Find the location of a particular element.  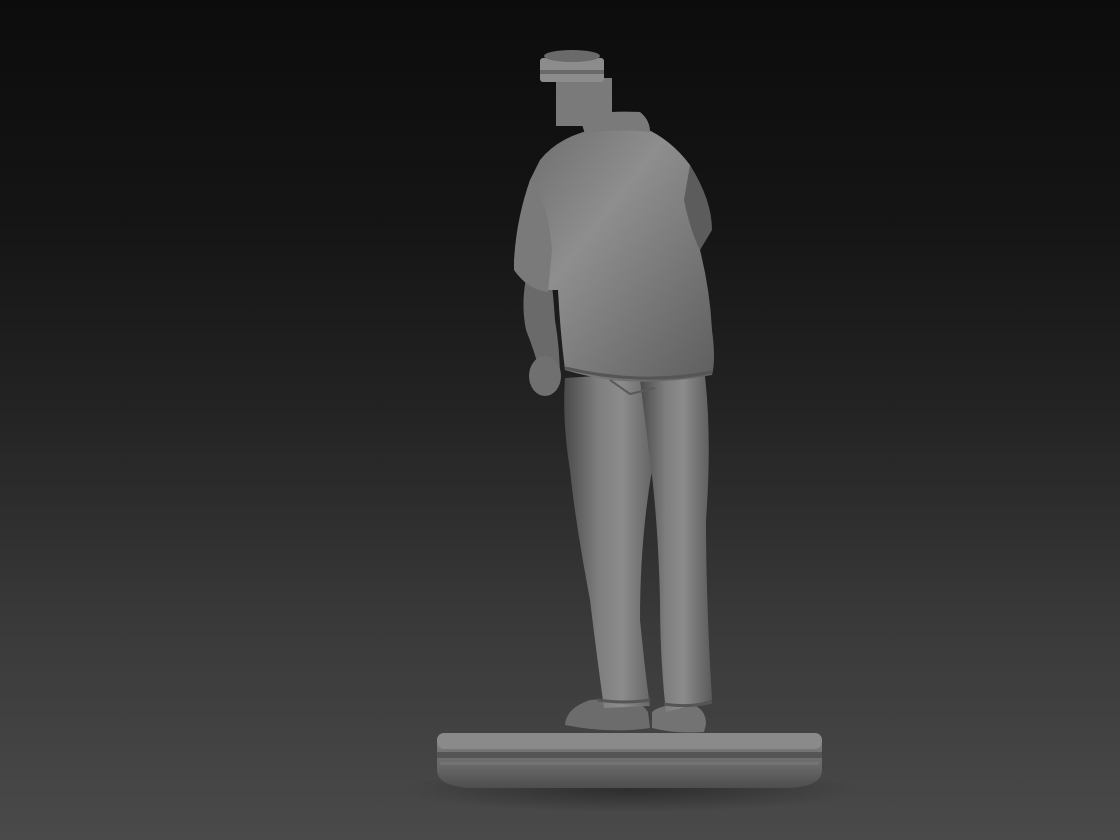

jeans is located at coordinates (638, 542).